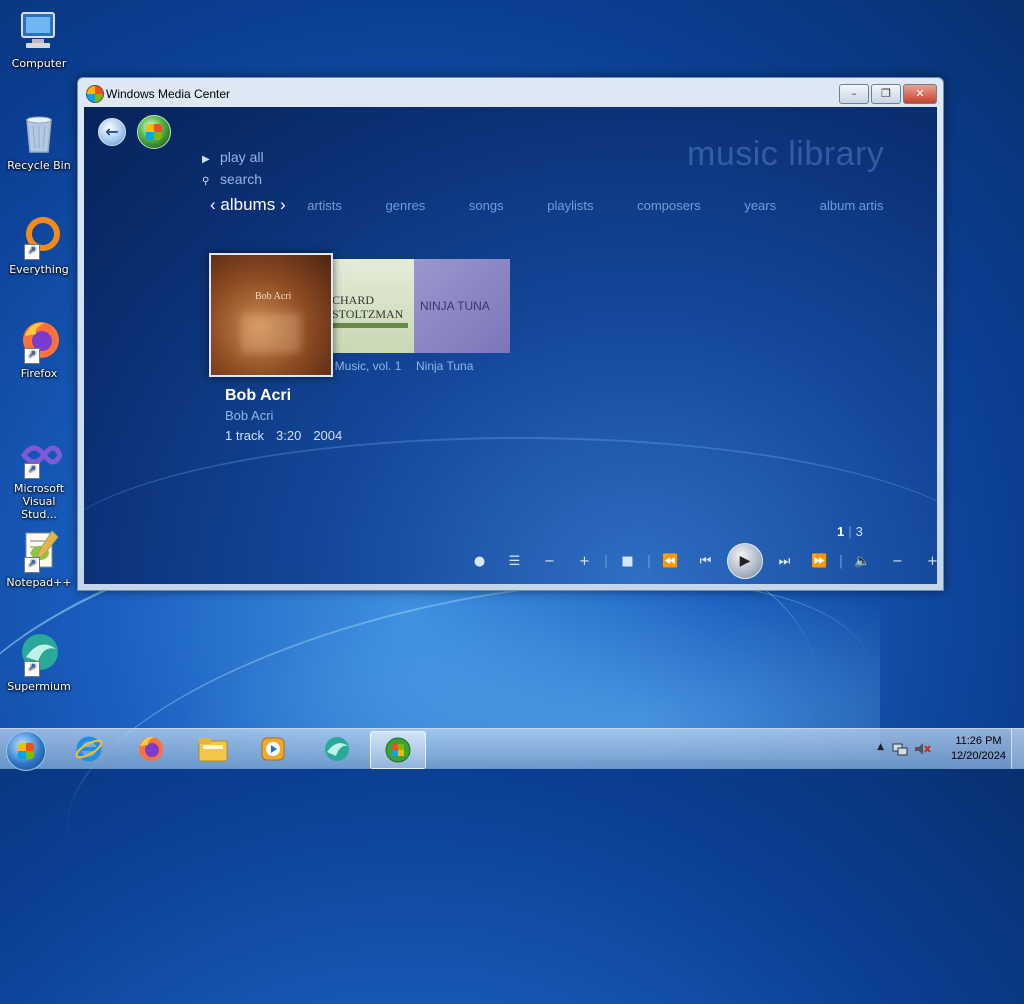  I want to click on desktop-icon-label: Everything, so click(39, 269).